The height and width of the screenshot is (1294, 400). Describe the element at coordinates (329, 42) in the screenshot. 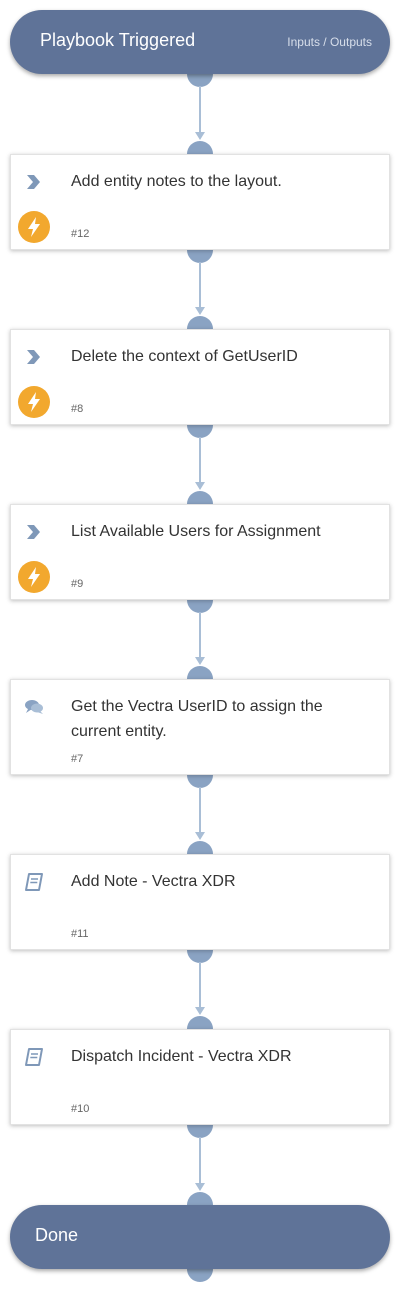

I see `inputs-outputs-link: Inputs / Outputs` at that location.